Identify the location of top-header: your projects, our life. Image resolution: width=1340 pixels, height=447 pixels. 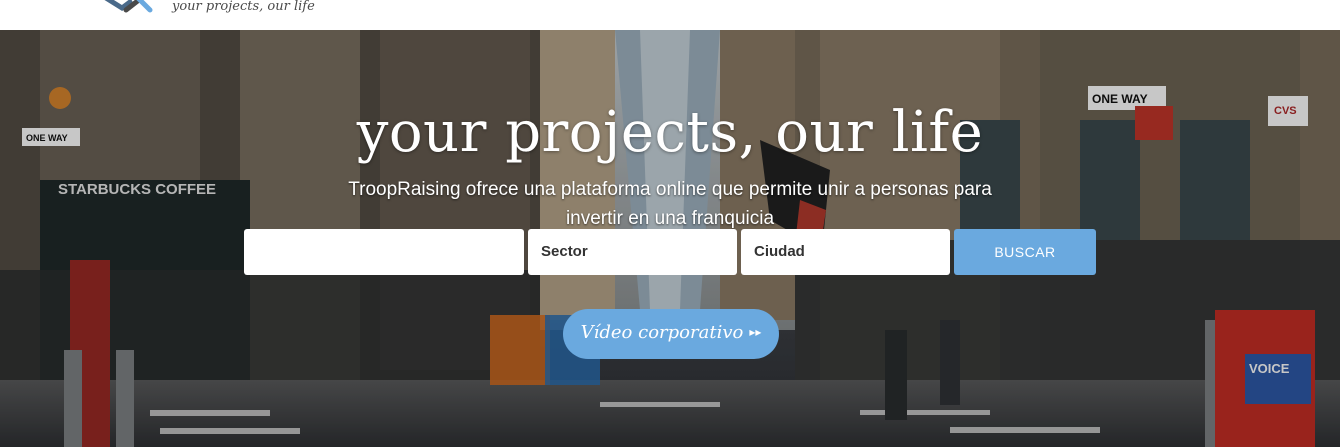
(670, 15).